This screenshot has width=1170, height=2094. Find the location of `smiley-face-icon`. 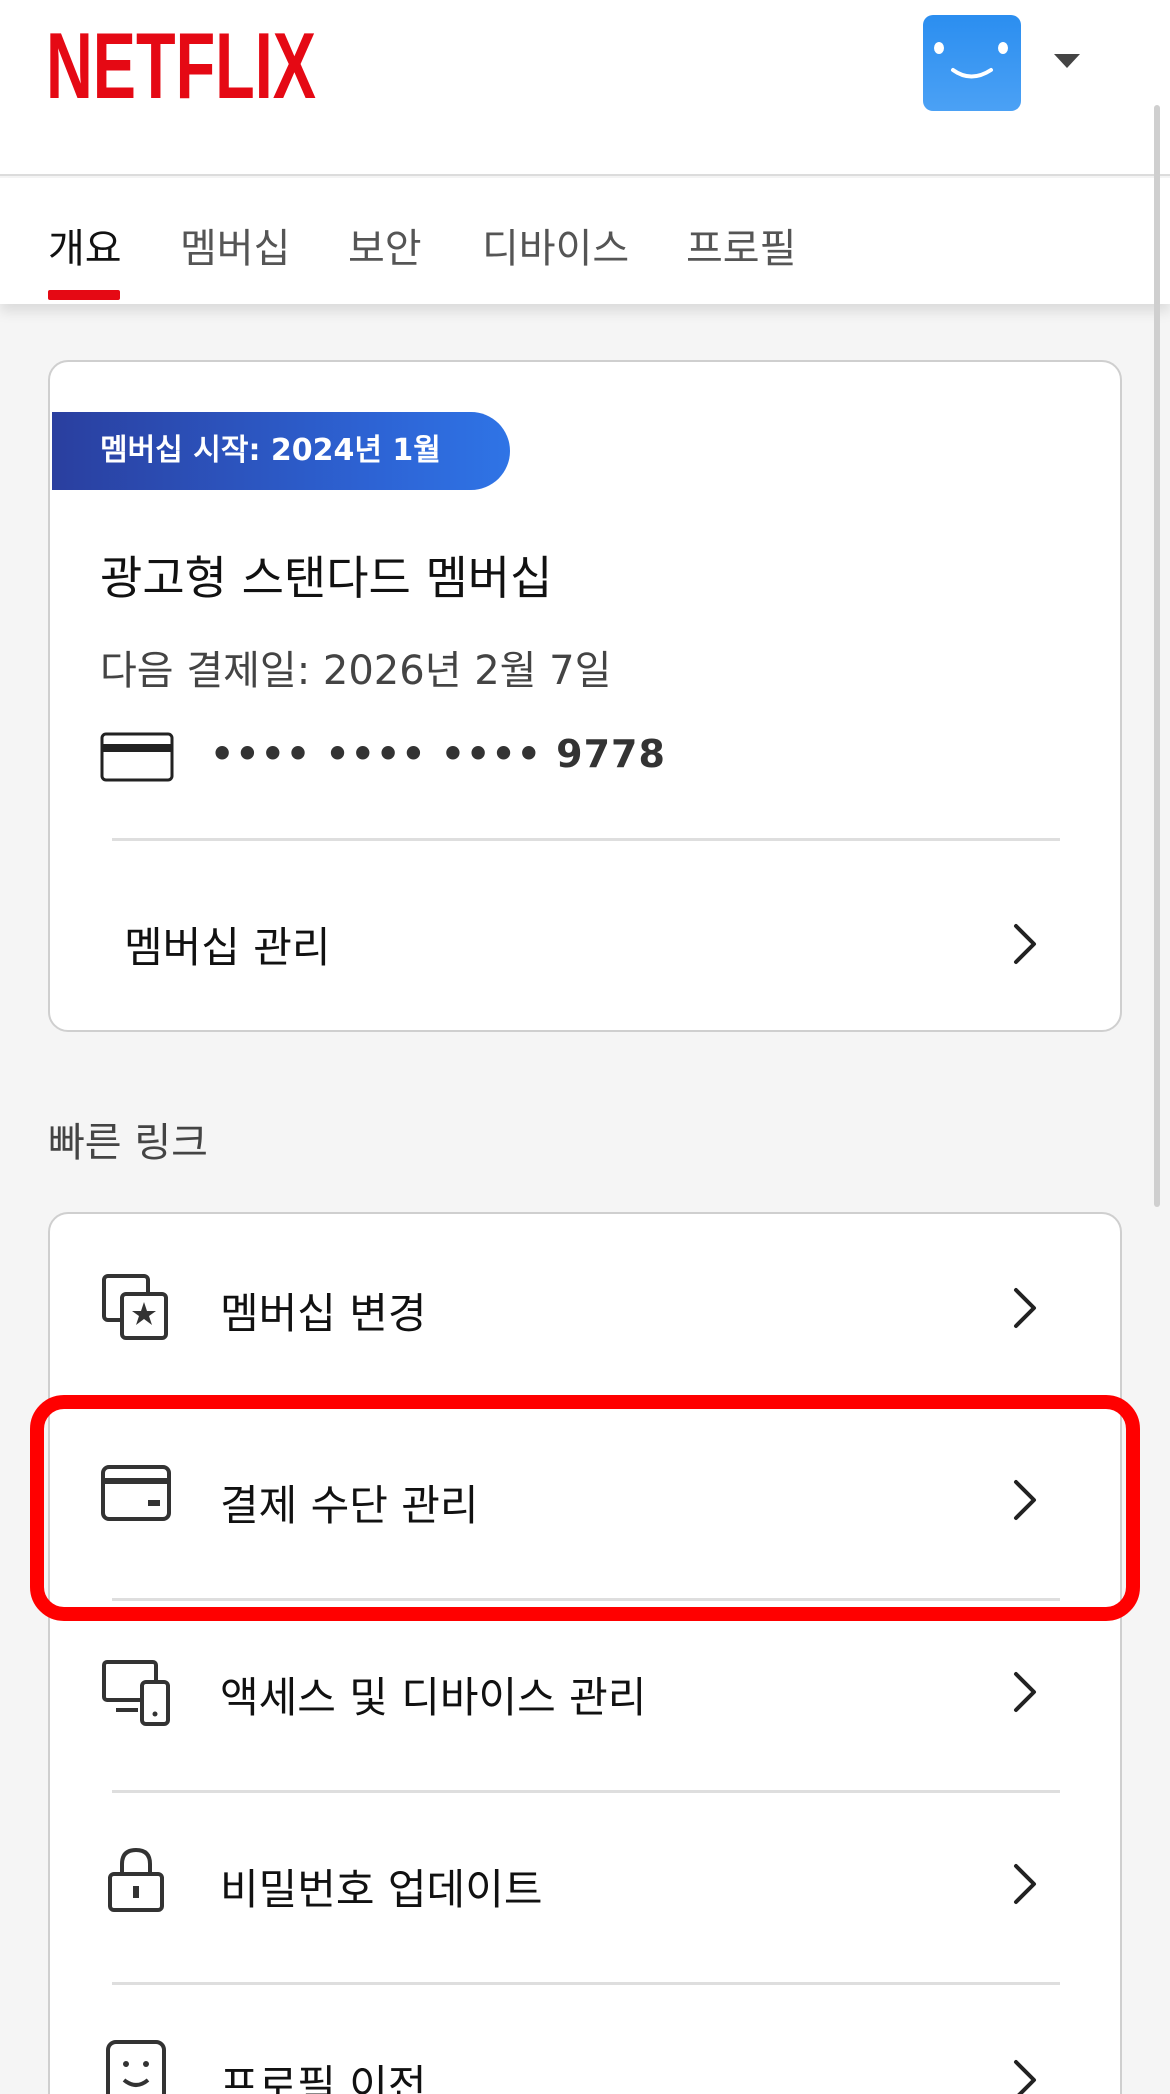

smiley-face-icon is located at coordinates (971, 60).